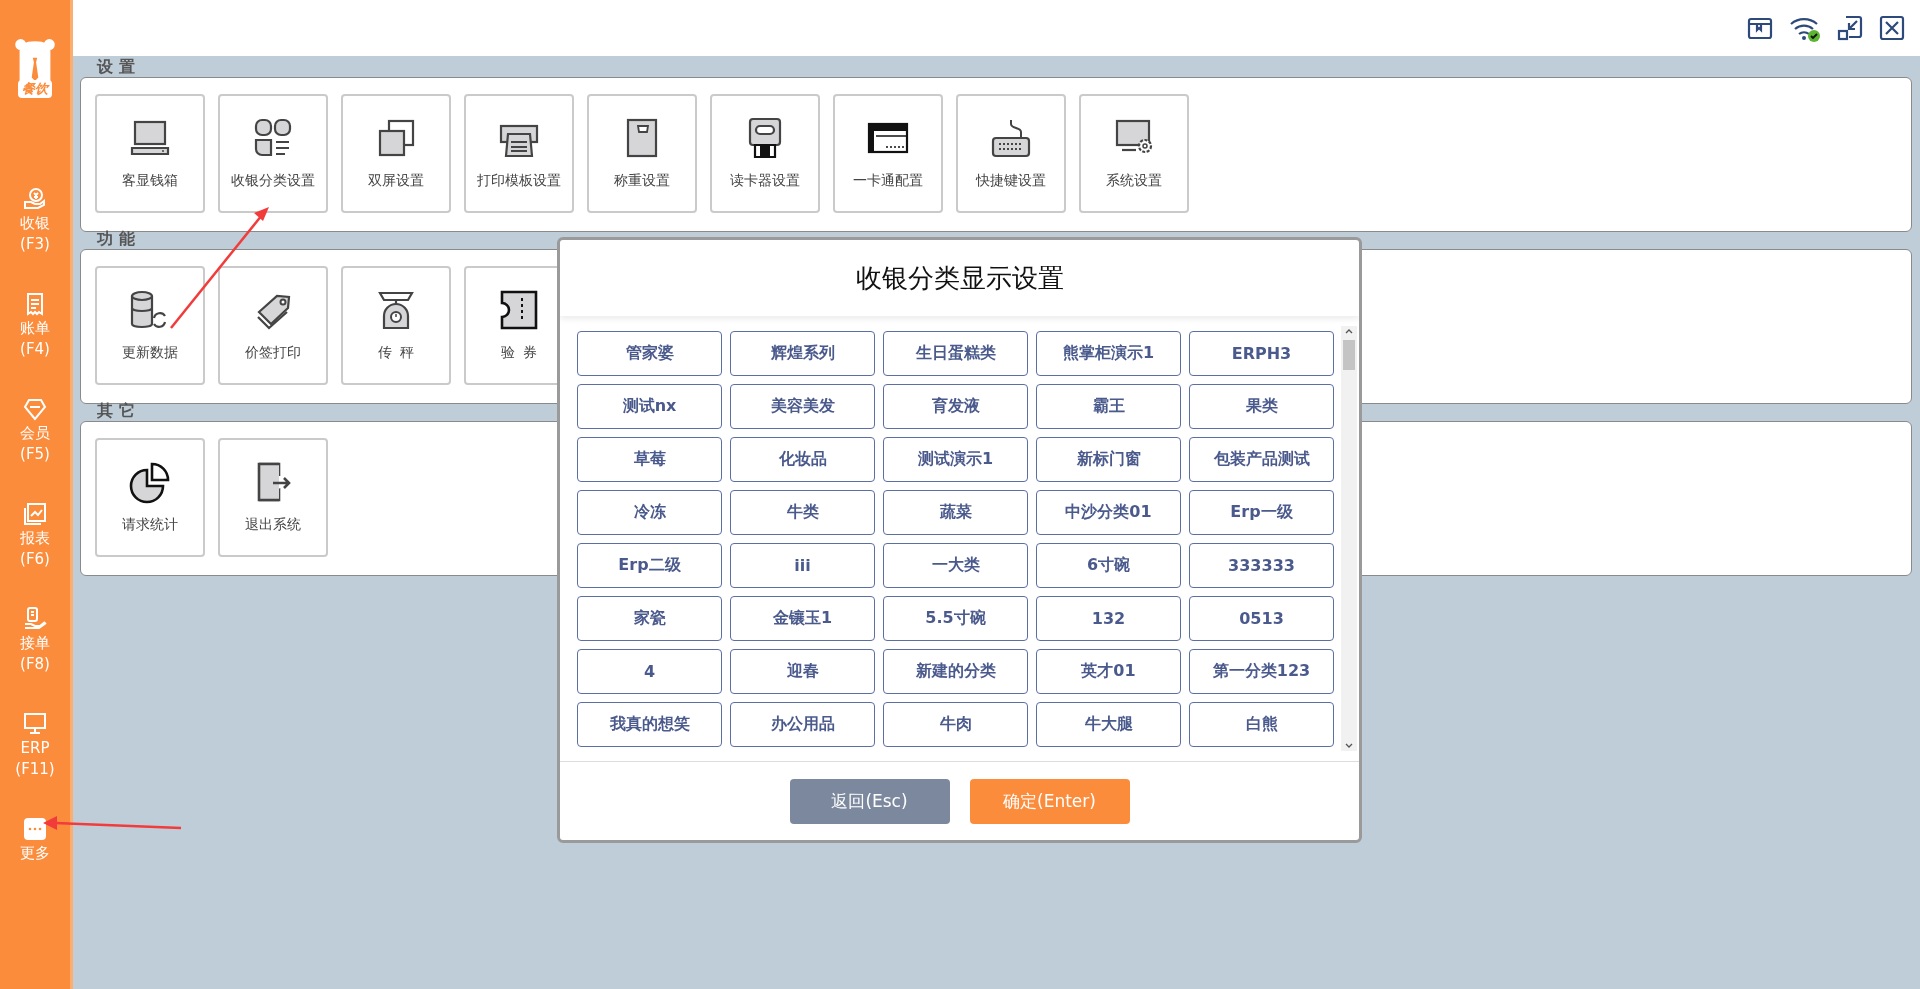 Image resolution: width=1920 pixels, height=989 pixels. I want to click on category-button: 辉煌系列, so click(802, 353).